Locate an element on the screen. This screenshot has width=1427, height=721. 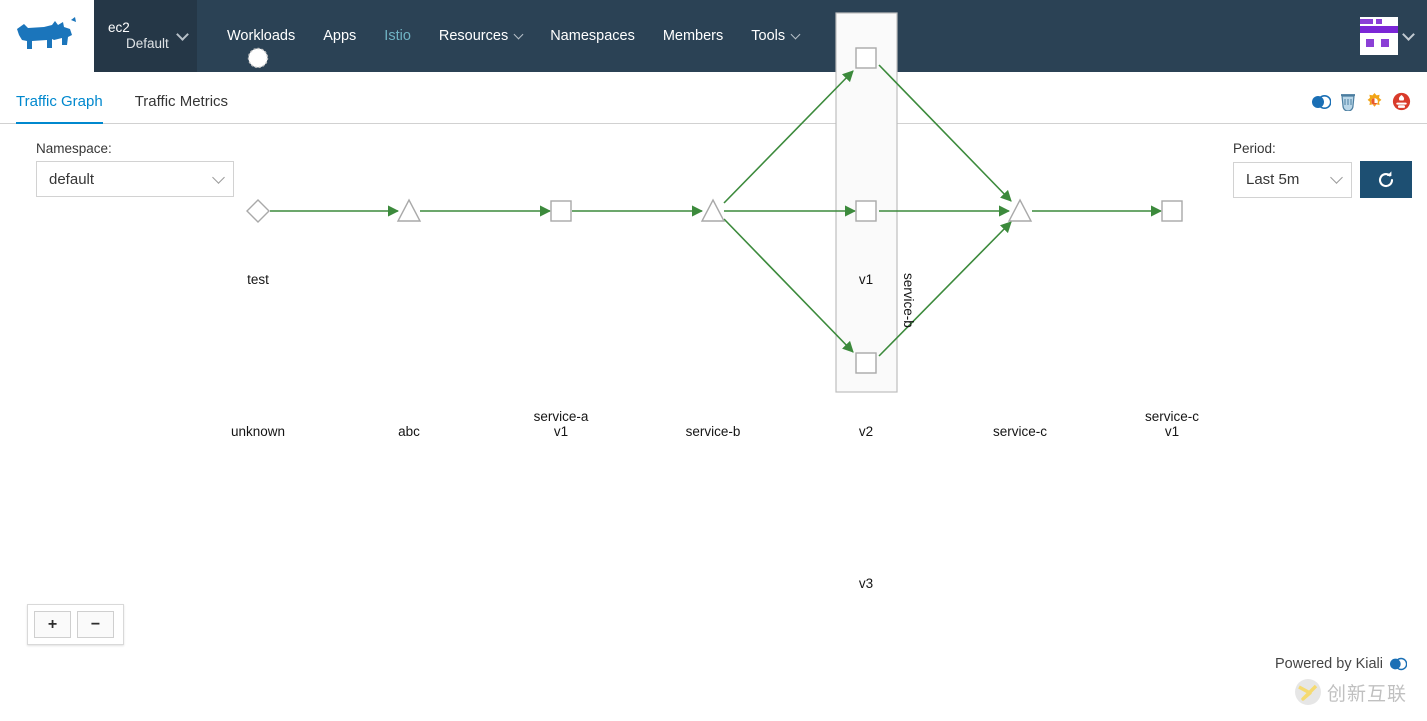
node-service-b-v1 is located at coordinates (866, 58).